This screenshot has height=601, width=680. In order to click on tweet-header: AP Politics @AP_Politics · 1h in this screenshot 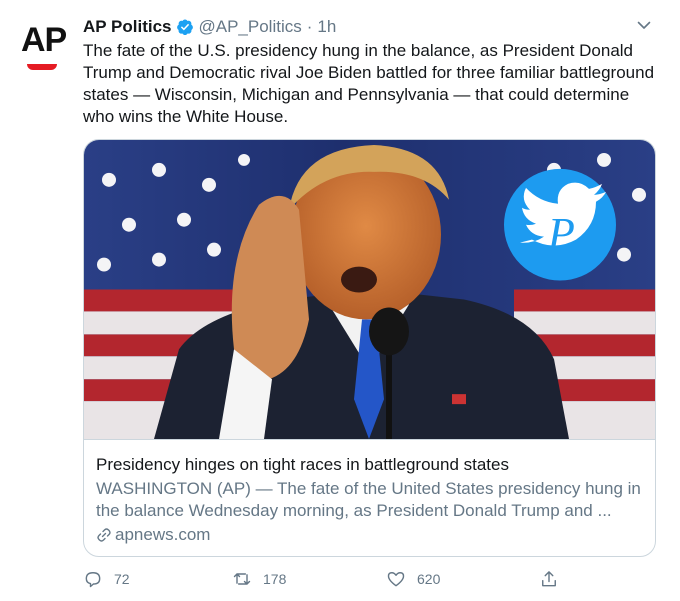, I will do `click(209, 27)`.